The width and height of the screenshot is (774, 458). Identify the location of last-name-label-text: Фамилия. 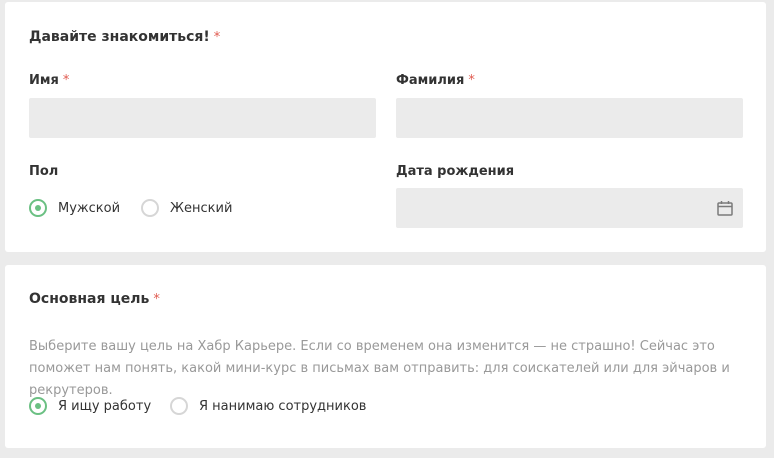
(430, 80).